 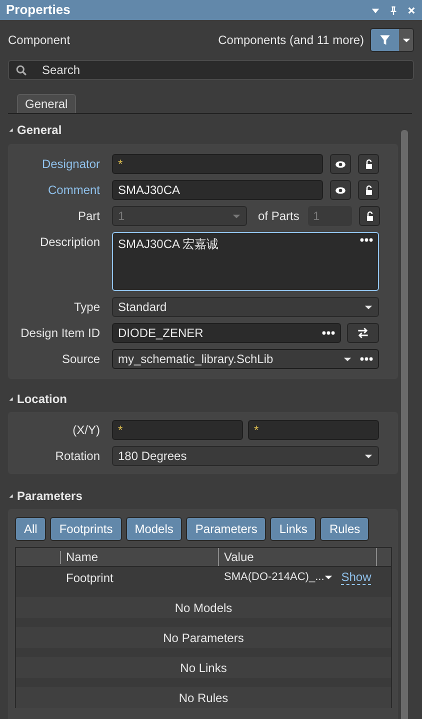 I want to click on section-title: Parameters, so click(x=49, y=496).